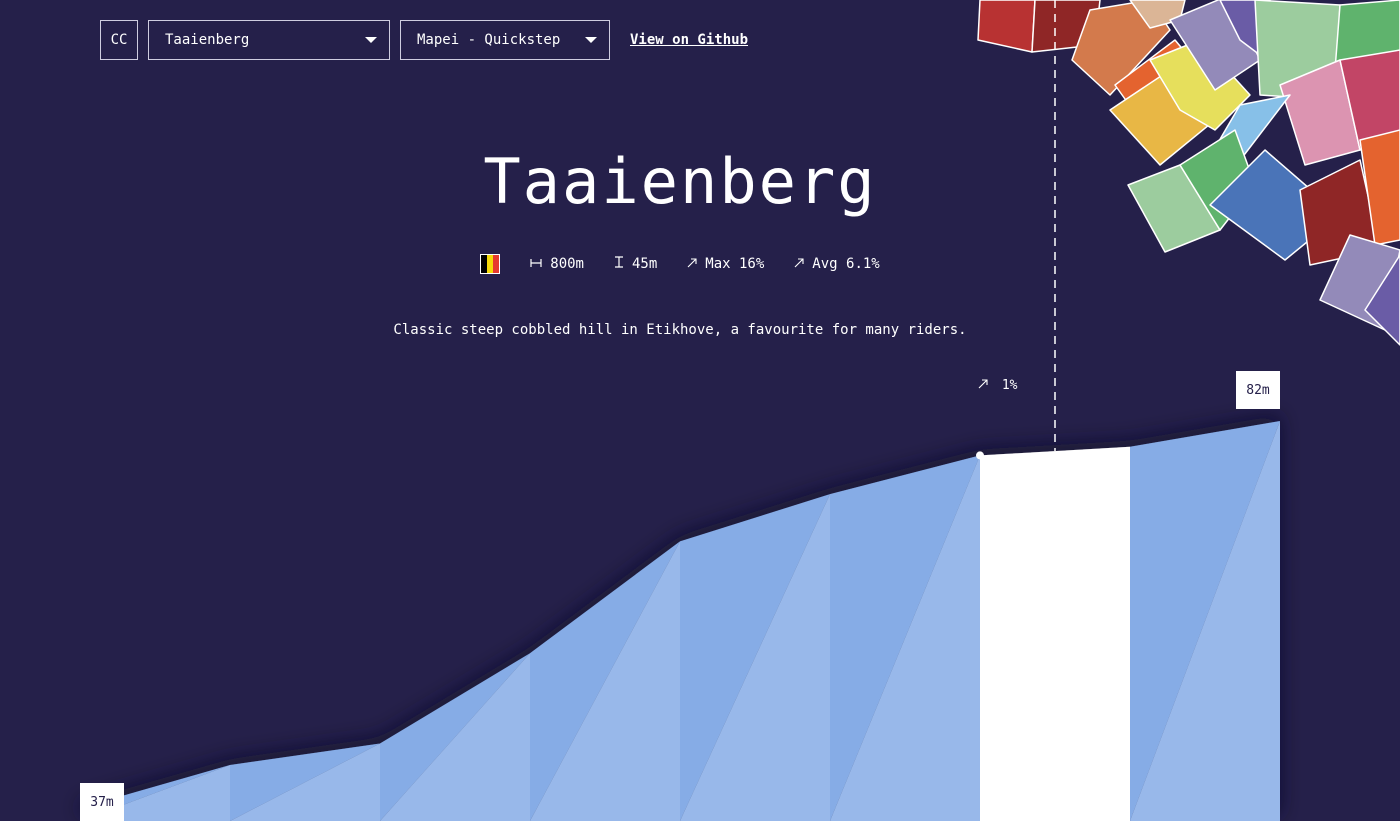 This screenshot has width=1400, height=821. What do you see at coordinates (1258, 390) in the screenshot?
I see `end-elevation-label: 82m` at bounding box center [1258, 390].